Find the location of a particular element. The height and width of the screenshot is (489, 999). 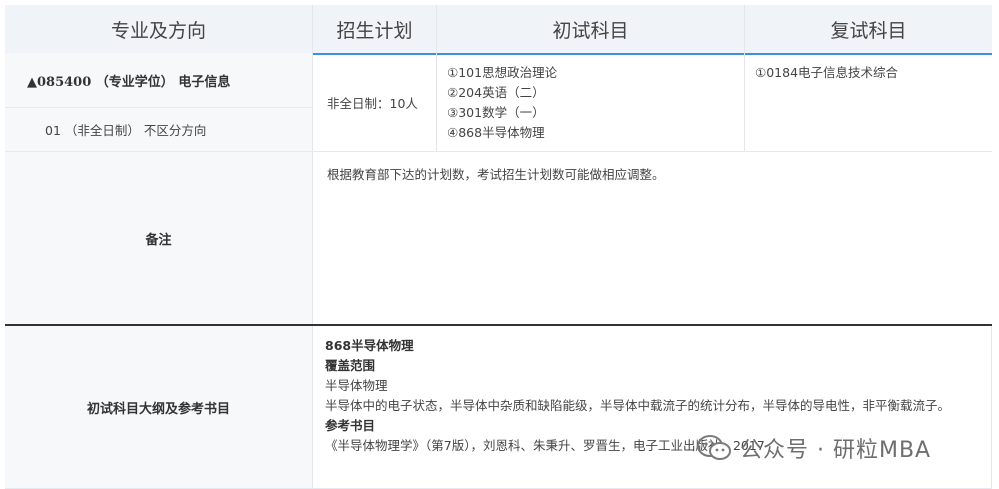

remarks-text: 根据教育部下达的计划数，考试招生计划数可能做相应调整。 is located at coordinates (496, 174).